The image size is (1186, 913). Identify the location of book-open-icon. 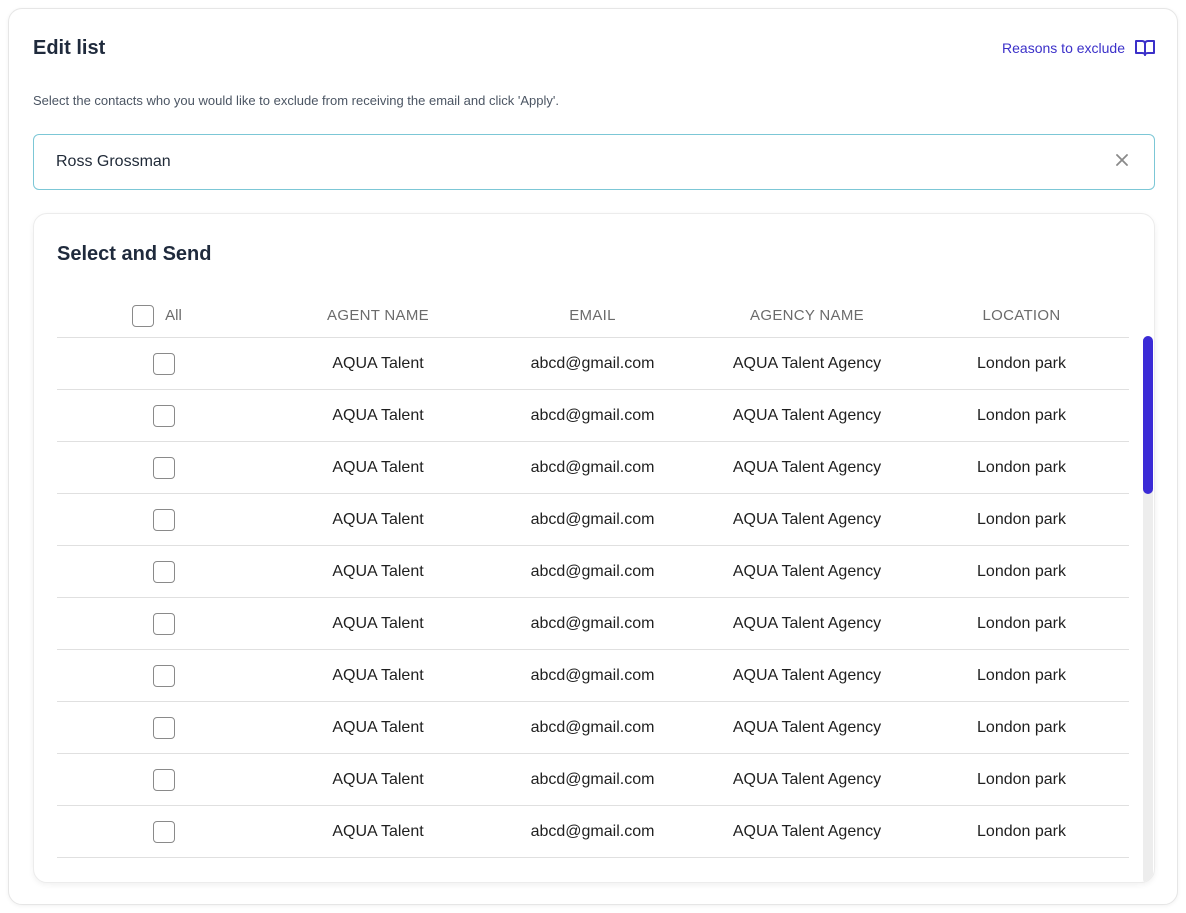
(1145, 48).